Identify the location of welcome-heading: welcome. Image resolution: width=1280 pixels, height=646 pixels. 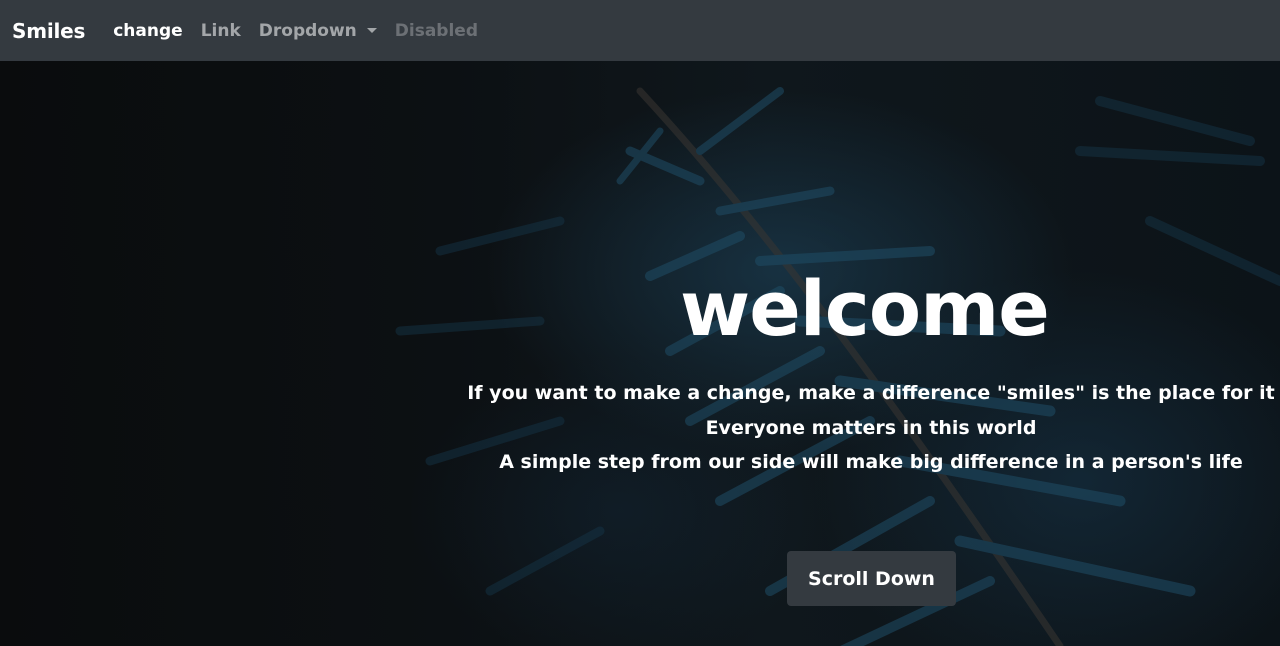
(865, 308).